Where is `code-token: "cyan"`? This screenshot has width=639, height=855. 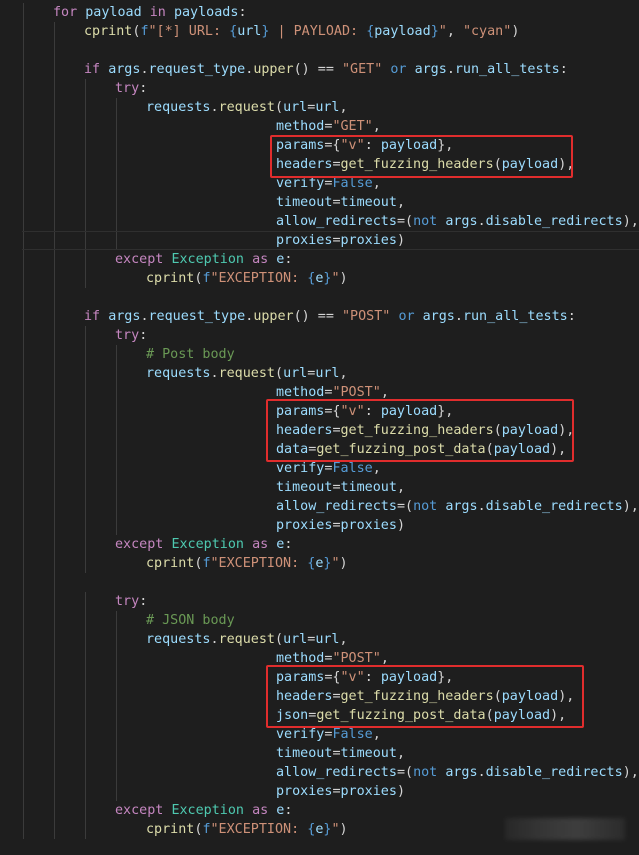
code-token: "cyan" is located at coordinates (487, 31).